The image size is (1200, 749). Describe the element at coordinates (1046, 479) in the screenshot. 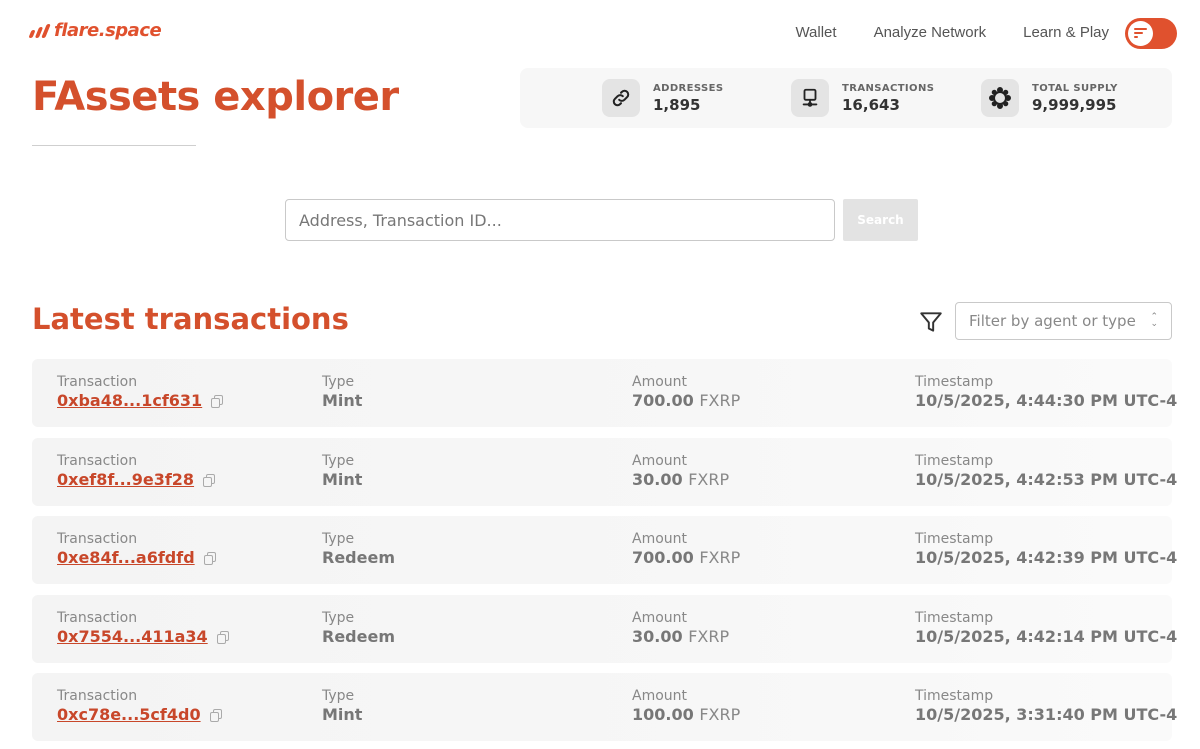

I see `timestamp-value: 10/5/2025, 4:42:53 PM UTC-4` at that location.